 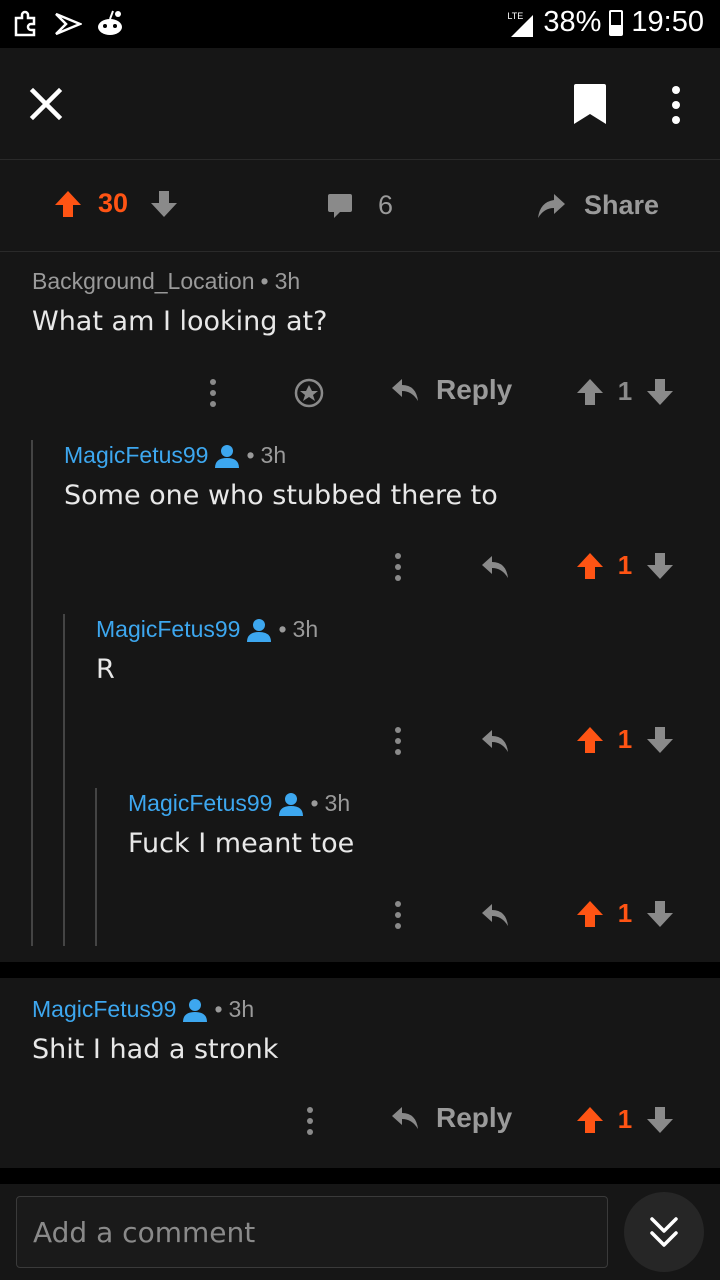 I want to click on toolbar, so click(x=360, y=104).